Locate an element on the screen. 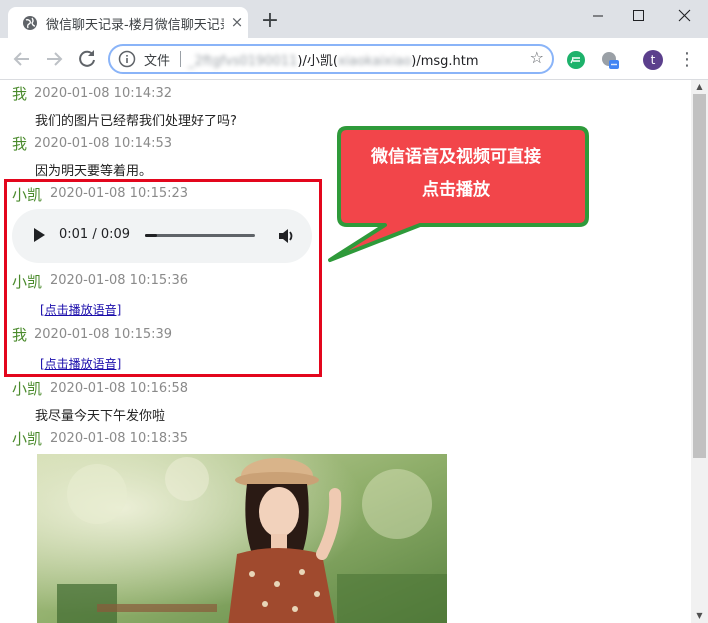 This screenshot has height=623, width=708. url-mid: )/小凯( is located at coordinates (317, 61).